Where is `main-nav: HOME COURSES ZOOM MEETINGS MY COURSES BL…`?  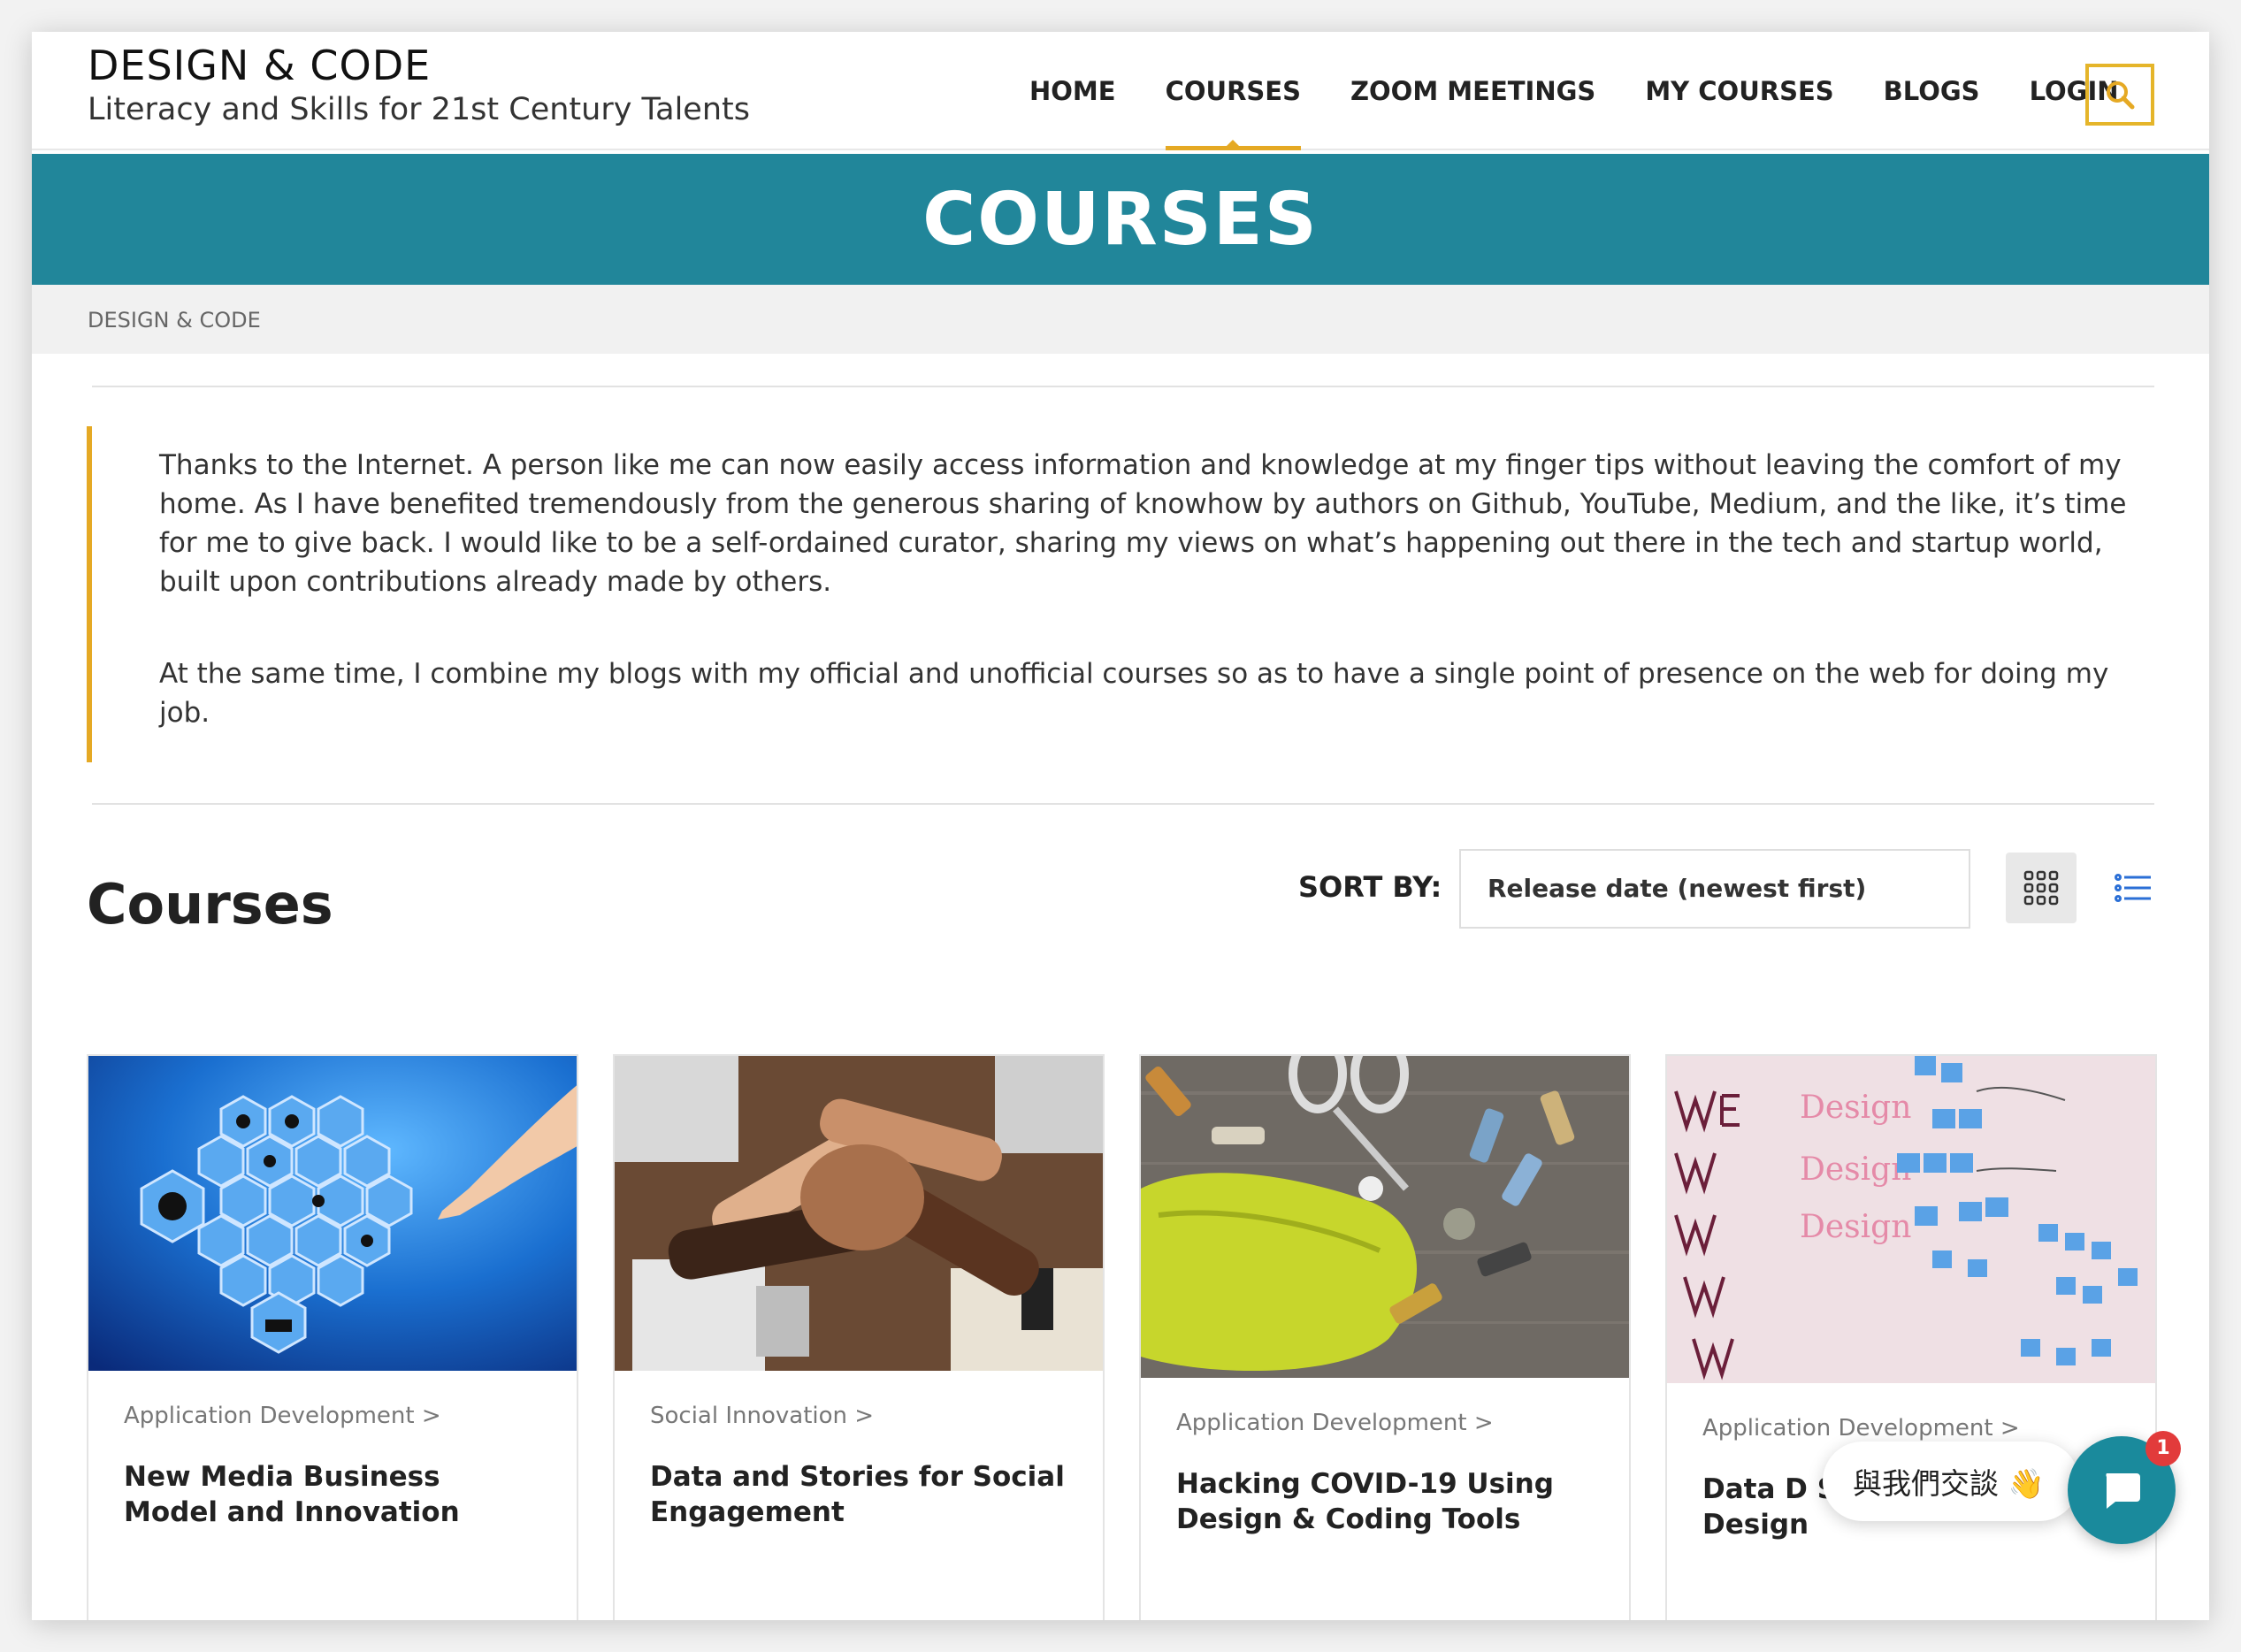 main-nav: HOME COURSES ZOOM MEETINGS MY COURSES BL… is located at coordinates (1575, 91).